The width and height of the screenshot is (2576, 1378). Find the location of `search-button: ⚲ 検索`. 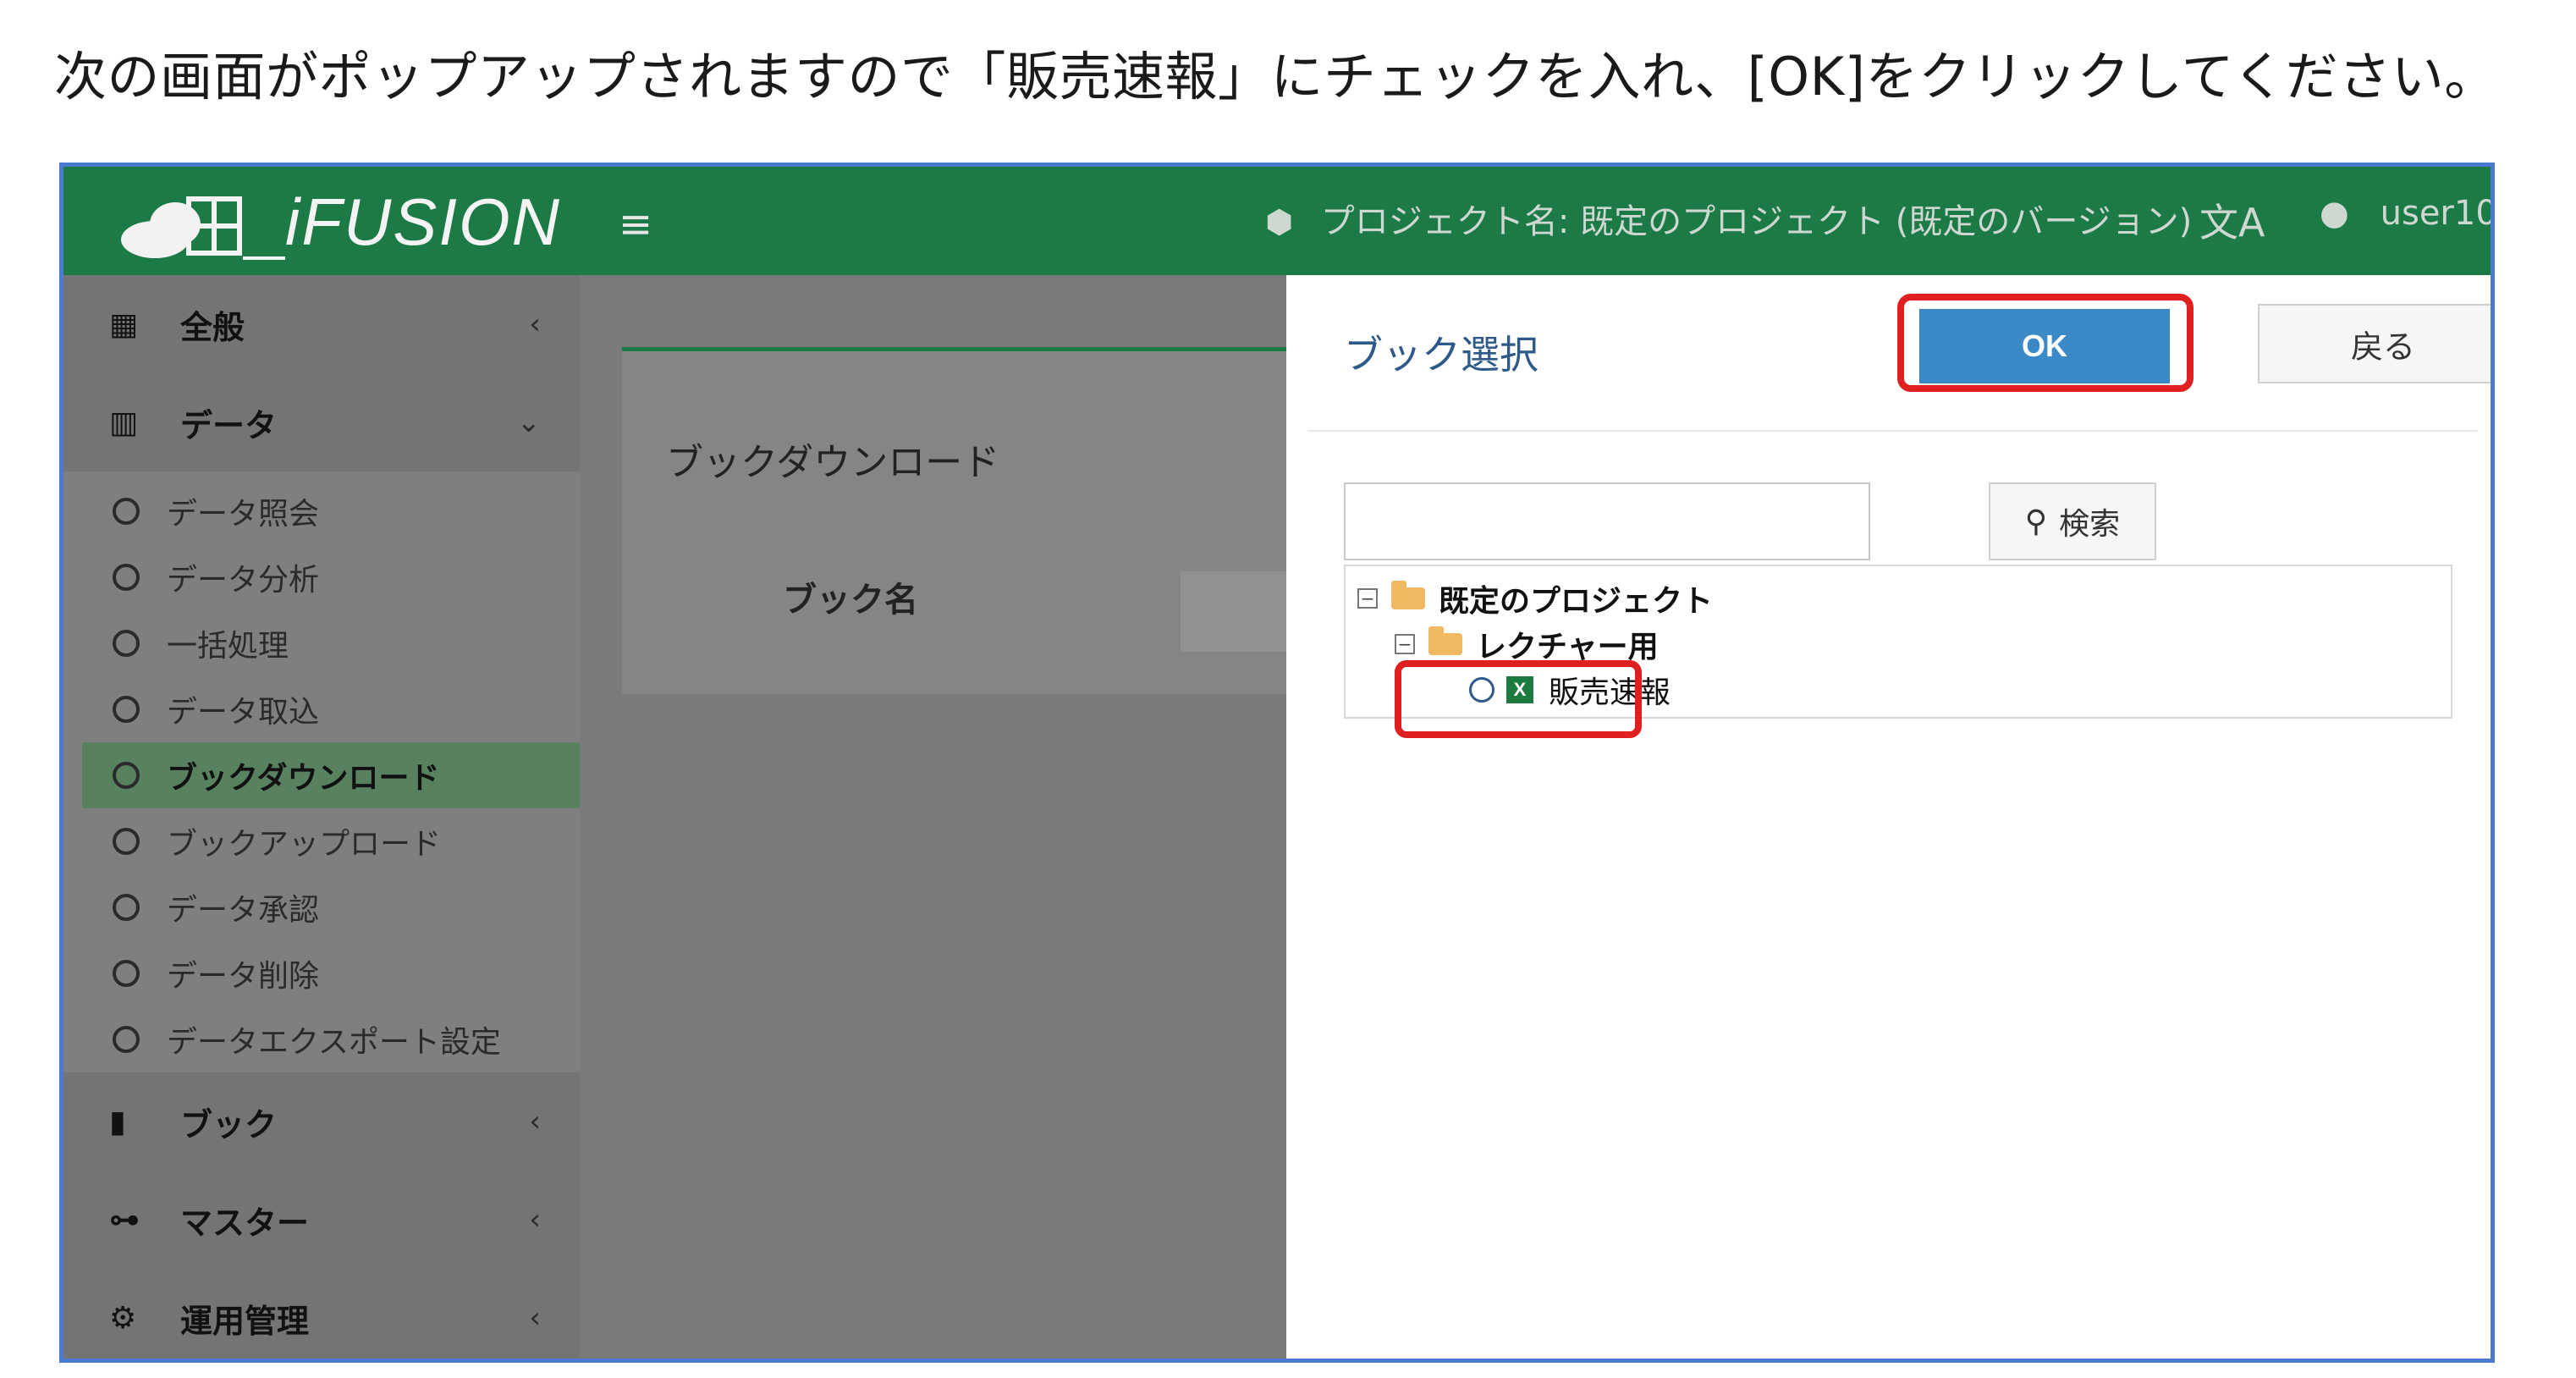

search-button: ⚲ 検索 is located at coordinates (2072, 521).